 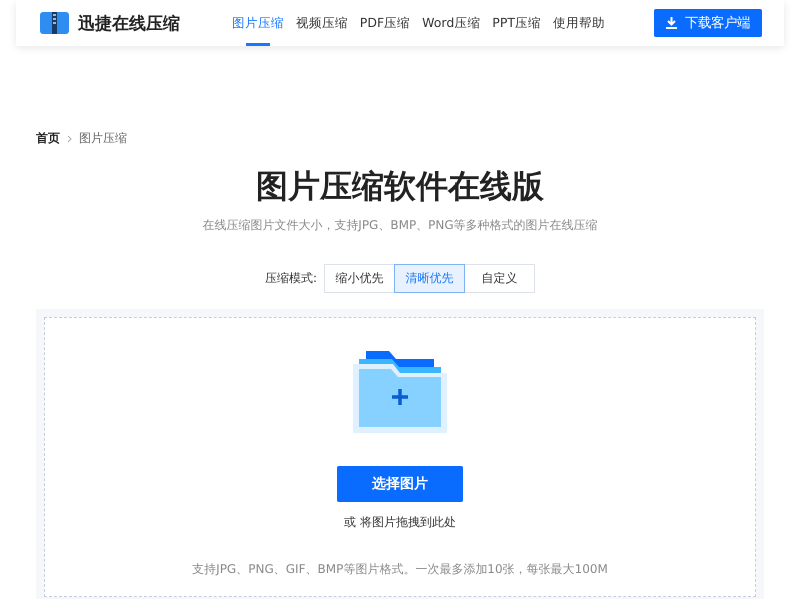 What do you see at coordinates (708, 23) in the screenshot?
I see `download-button: 下载客户端` at bounding box center [708, 23].